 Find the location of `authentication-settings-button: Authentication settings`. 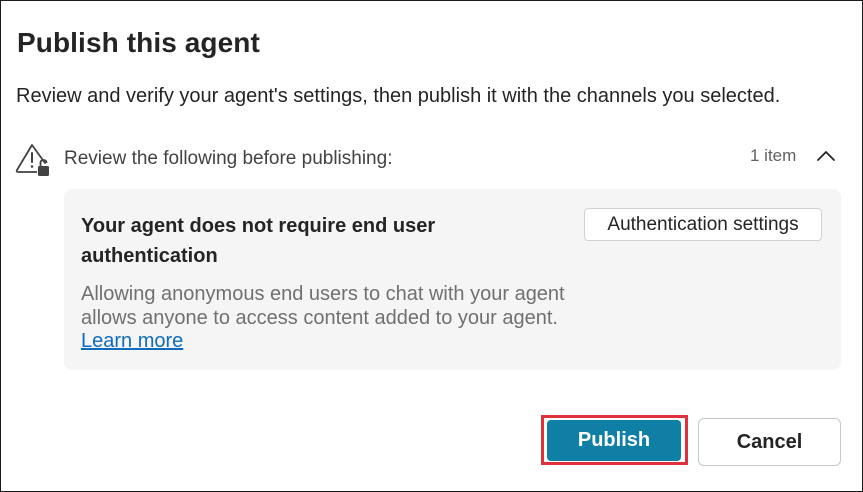

authentication-settings-button: Authentication settings is located at coordinates (703, 224).